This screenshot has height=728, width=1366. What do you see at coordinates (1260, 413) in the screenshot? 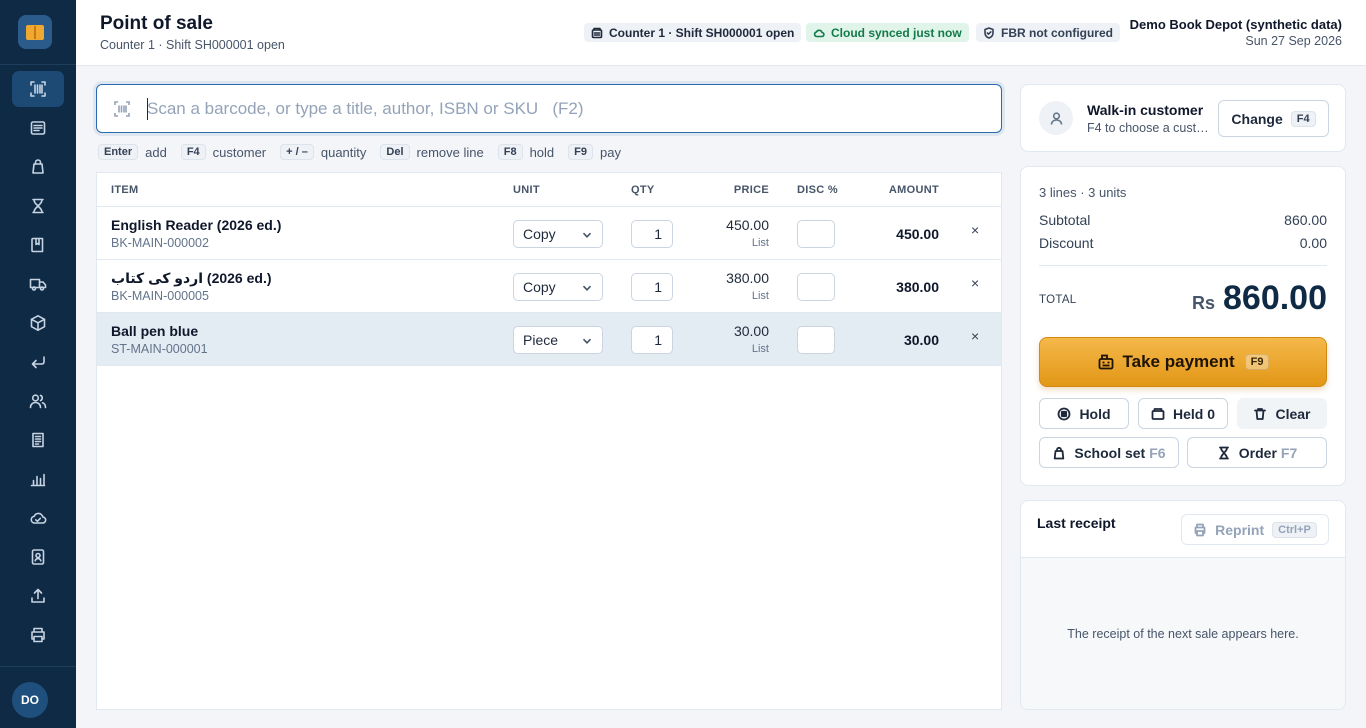
I see `trash-icon` at bounding box center [1260, 413].